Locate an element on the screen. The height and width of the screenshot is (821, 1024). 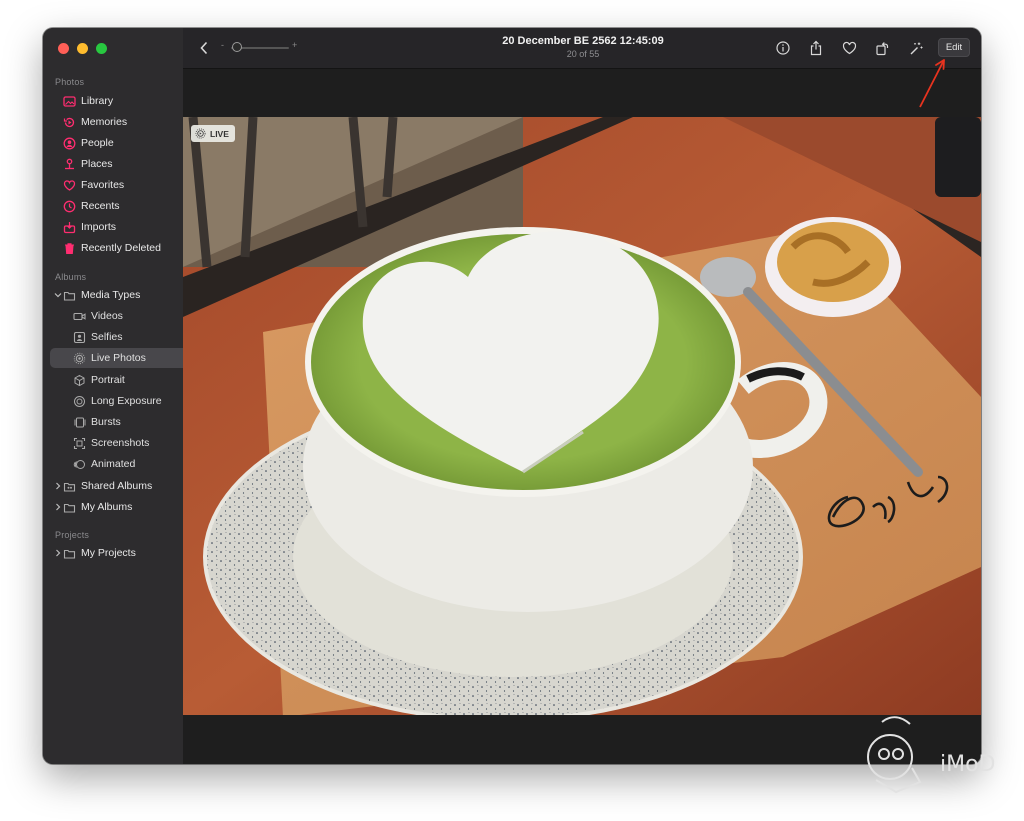
sidebar-item-label: Recently Deleted is located at coordinates (121, 248).